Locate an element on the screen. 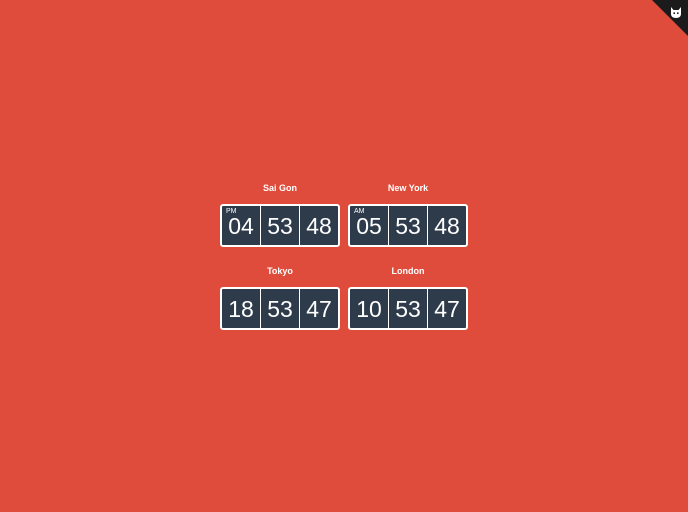  city-label: New York is located at coordinates (408, 188).